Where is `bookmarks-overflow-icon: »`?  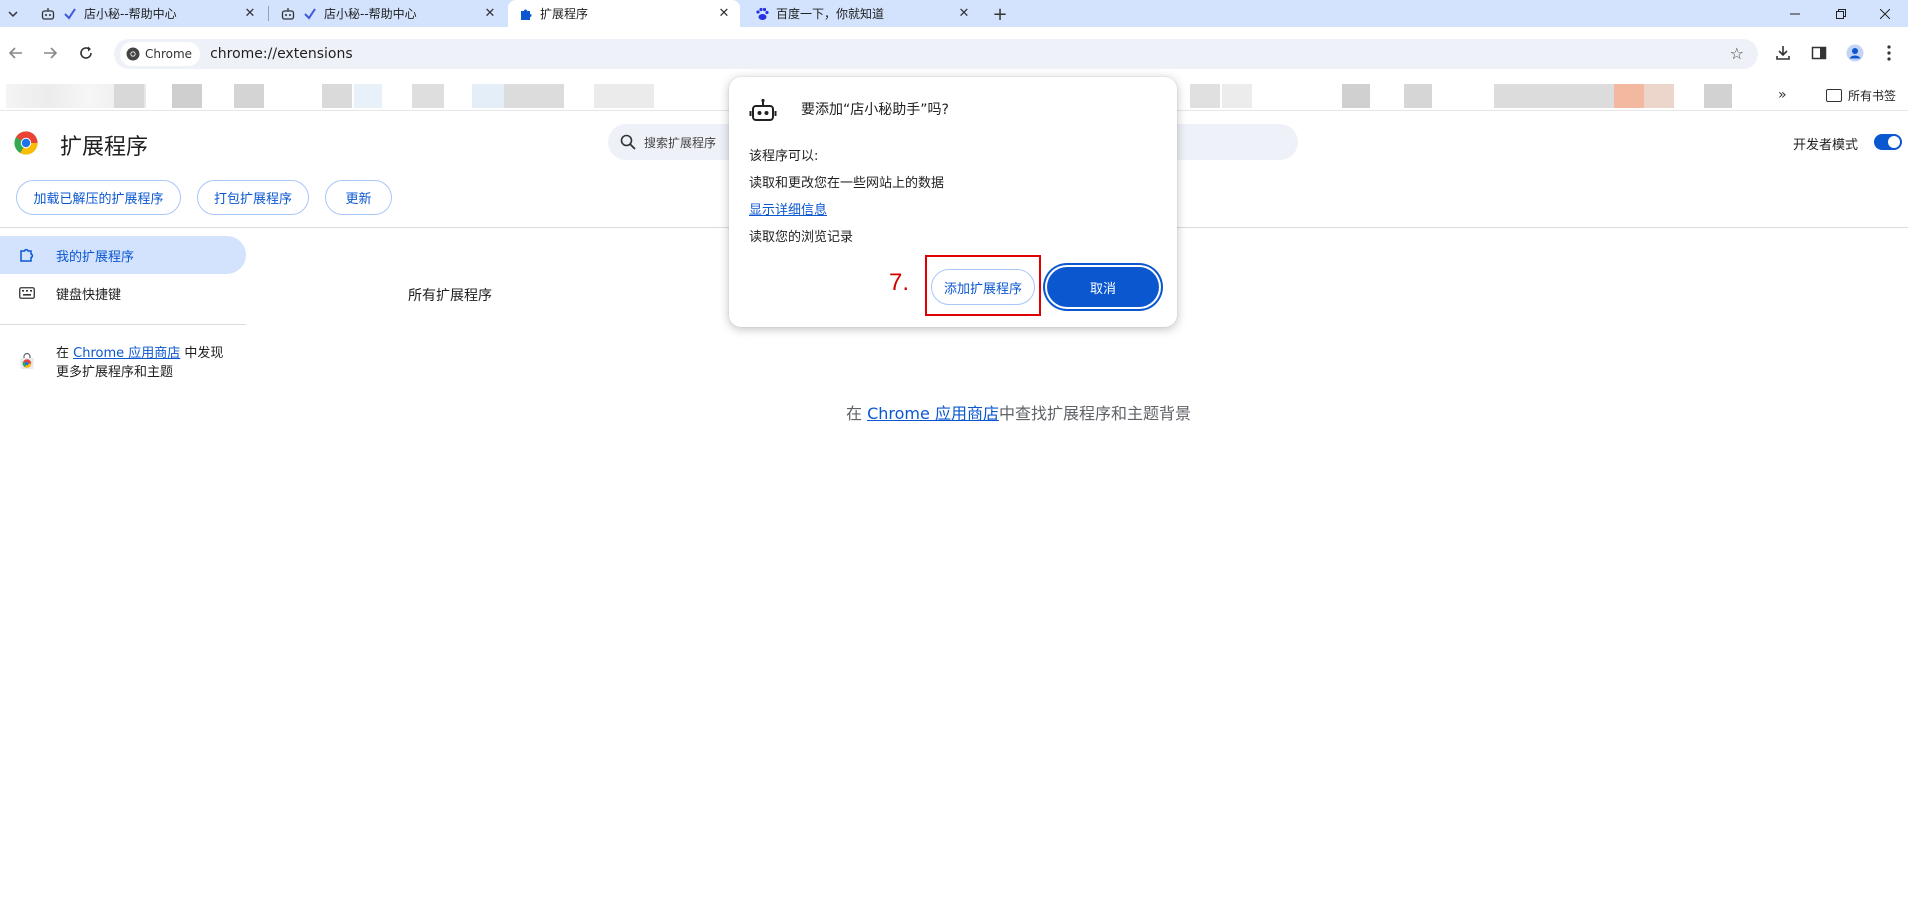
bookmarks-overflow-icon: » is located at coordinates (1782, 95).